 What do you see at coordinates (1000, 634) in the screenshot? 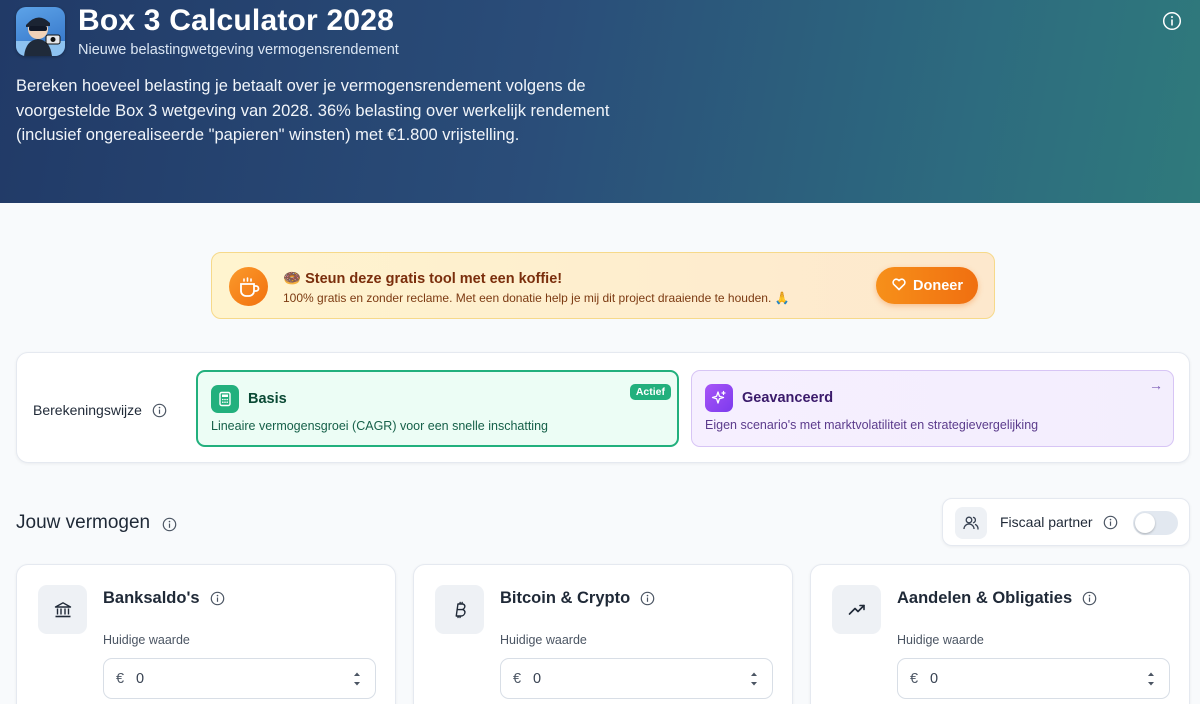
I see `asset-card-stocks: Aandelen & Obligaties Huidige waarde € 0` at bounding box center [1000, 634].